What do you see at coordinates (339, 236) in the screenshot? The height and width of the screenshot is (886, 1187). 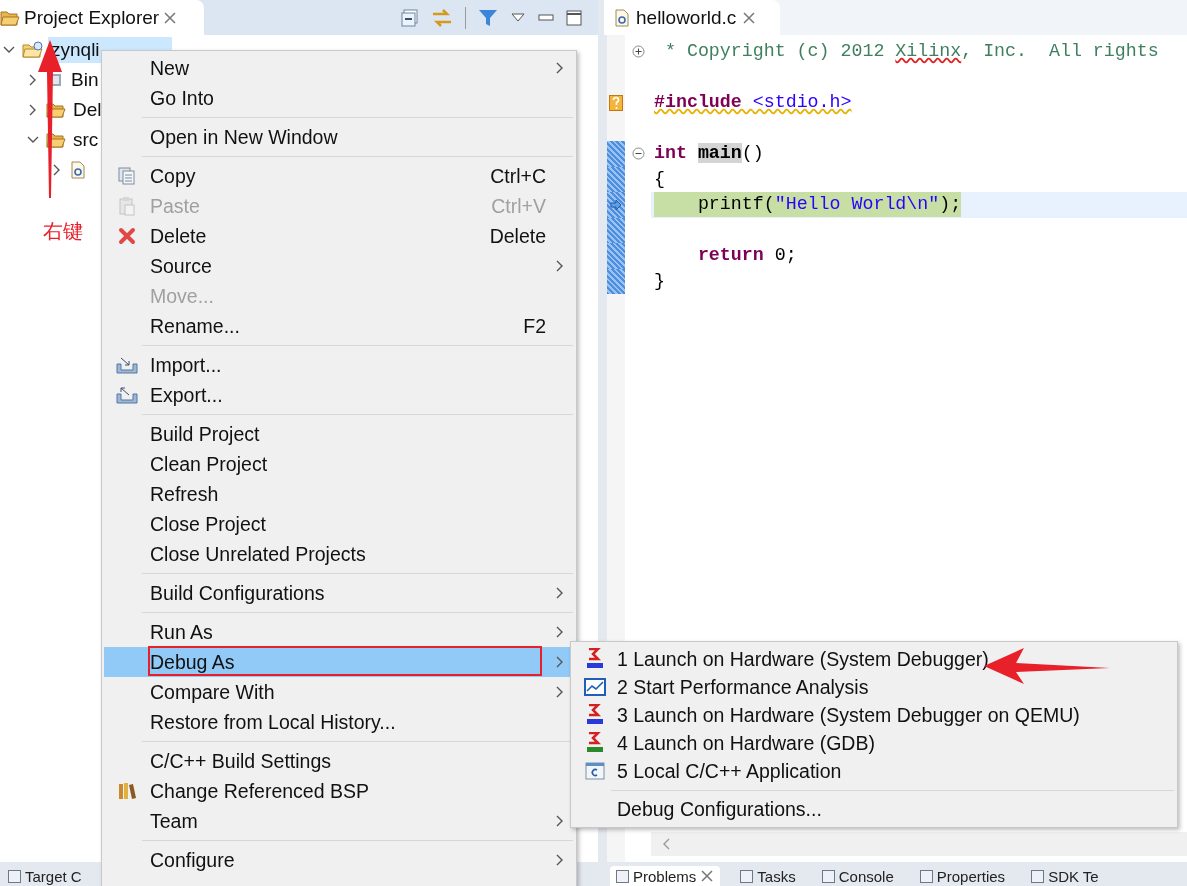 I see `menu-item: Delete Delete` at bounding box center [339, 236].